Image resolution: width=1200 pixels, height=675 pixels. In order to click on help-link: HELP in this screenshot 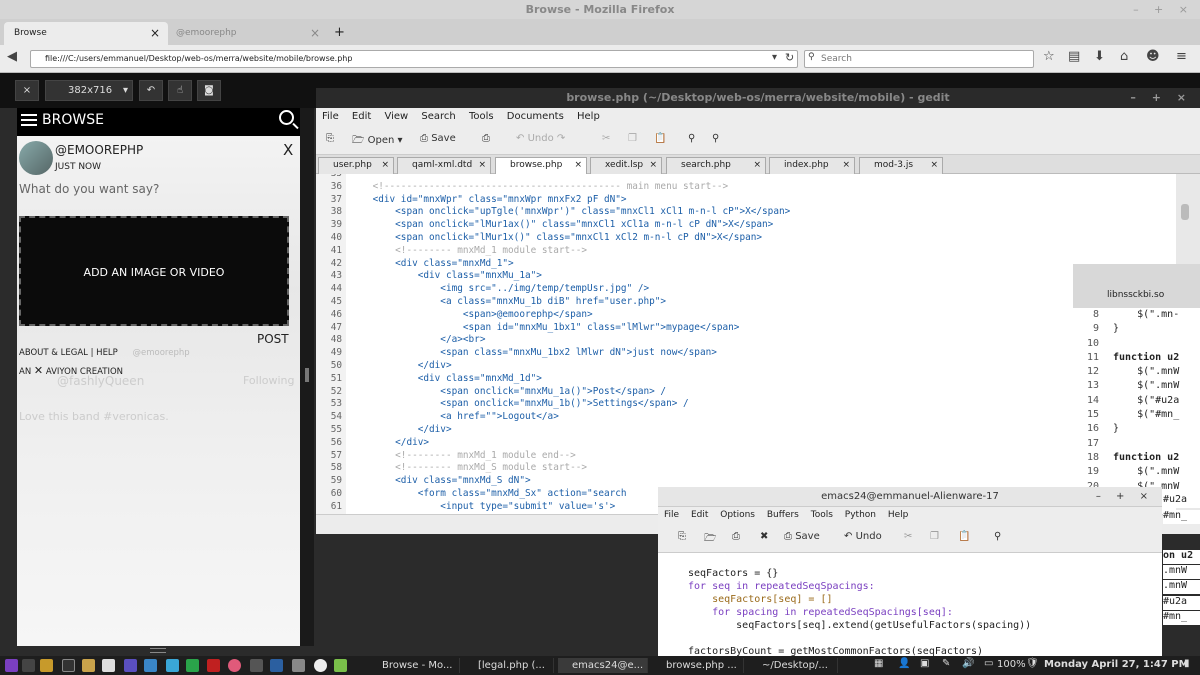, I will do `click(107, 353)`.